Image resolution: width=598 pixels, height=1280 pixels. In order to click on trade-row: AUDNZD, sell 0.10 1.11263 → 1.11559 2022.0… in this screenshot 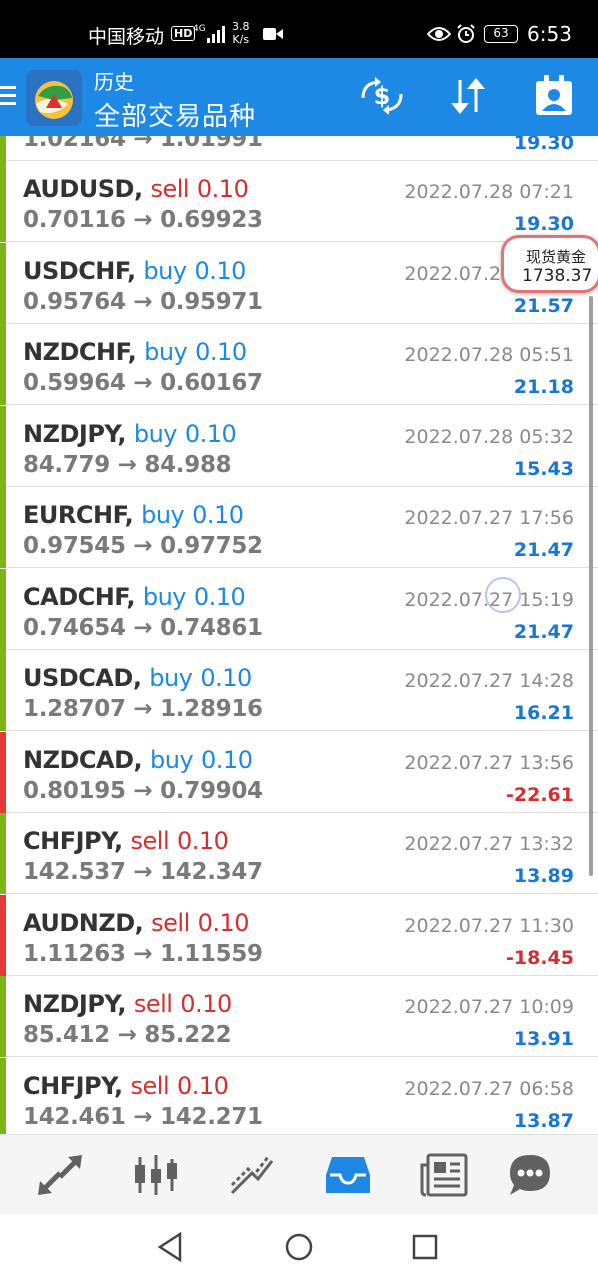, I will do `click(299, 935)`.